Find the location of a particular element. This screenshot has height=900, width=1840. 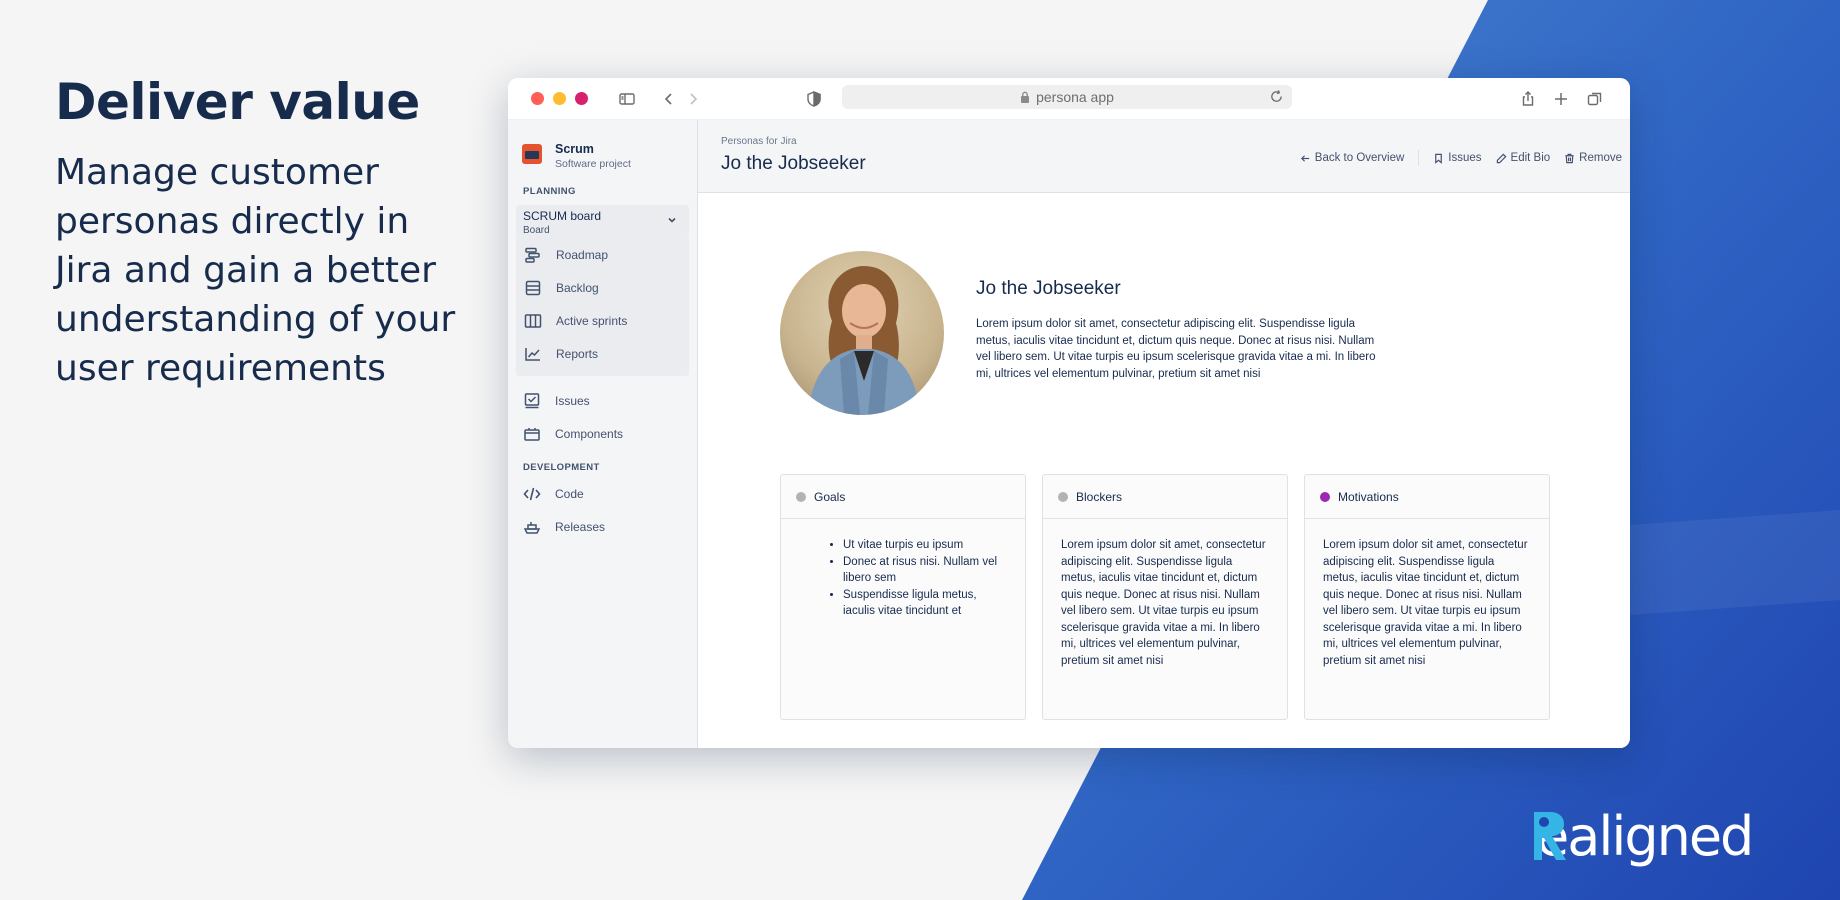

blockers-status-dot is located at coordinates (1063, 496).